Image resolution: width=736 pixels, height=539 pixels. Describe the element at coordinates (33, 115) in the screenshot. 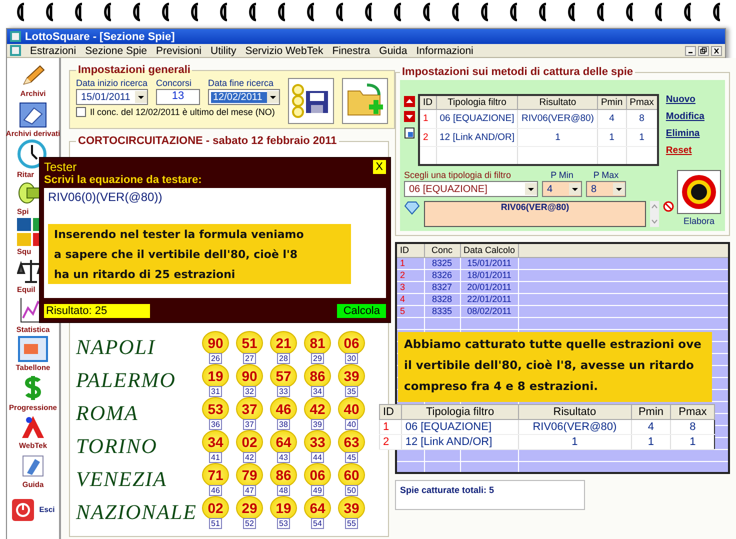

I see `book-icon` at that location.